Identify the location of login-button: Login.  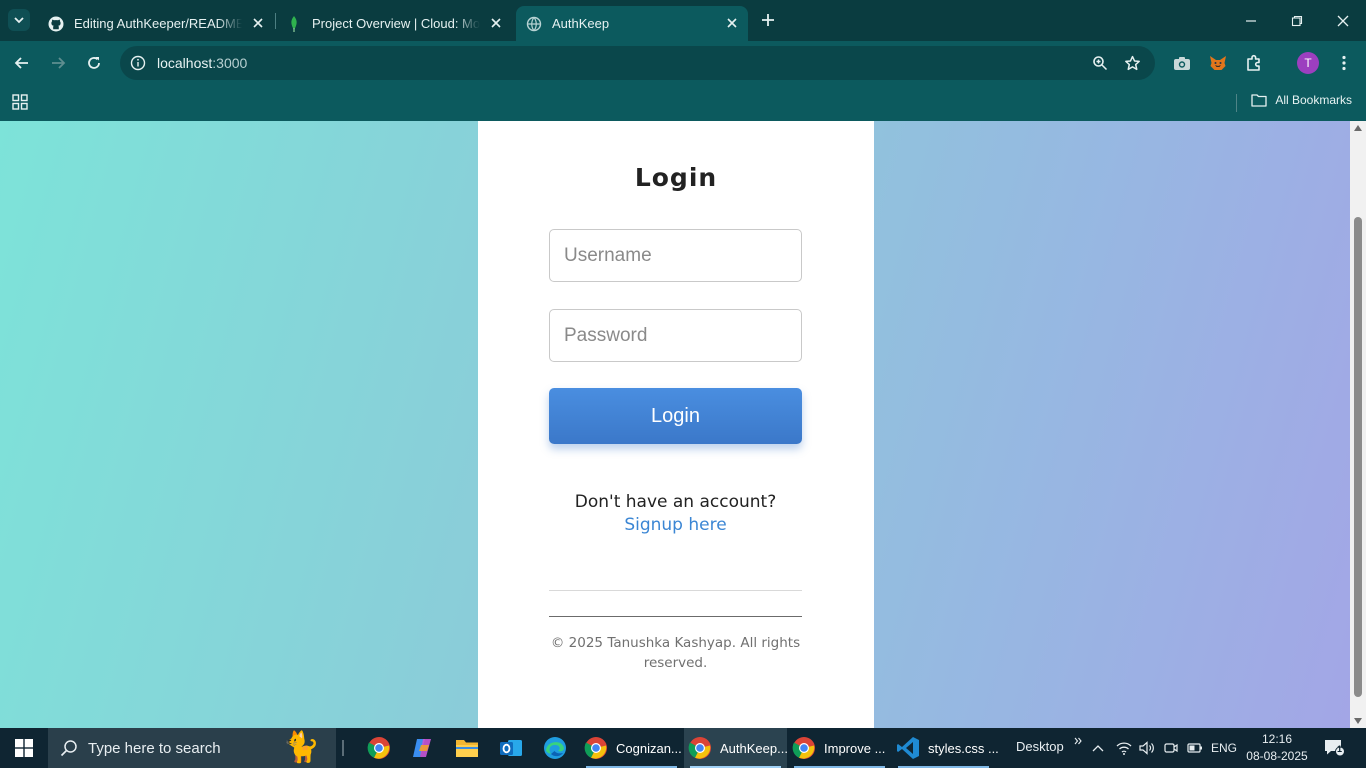
(675, 416).